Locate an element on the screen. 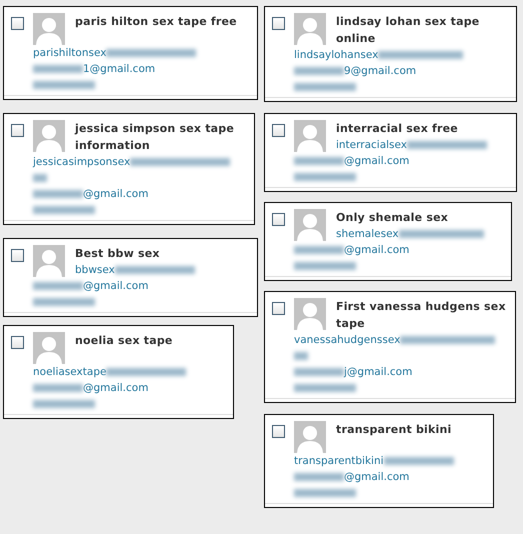 This screenshot has height=534, width=523. author-url: transparentbikini is located at coordinates (339, 461).